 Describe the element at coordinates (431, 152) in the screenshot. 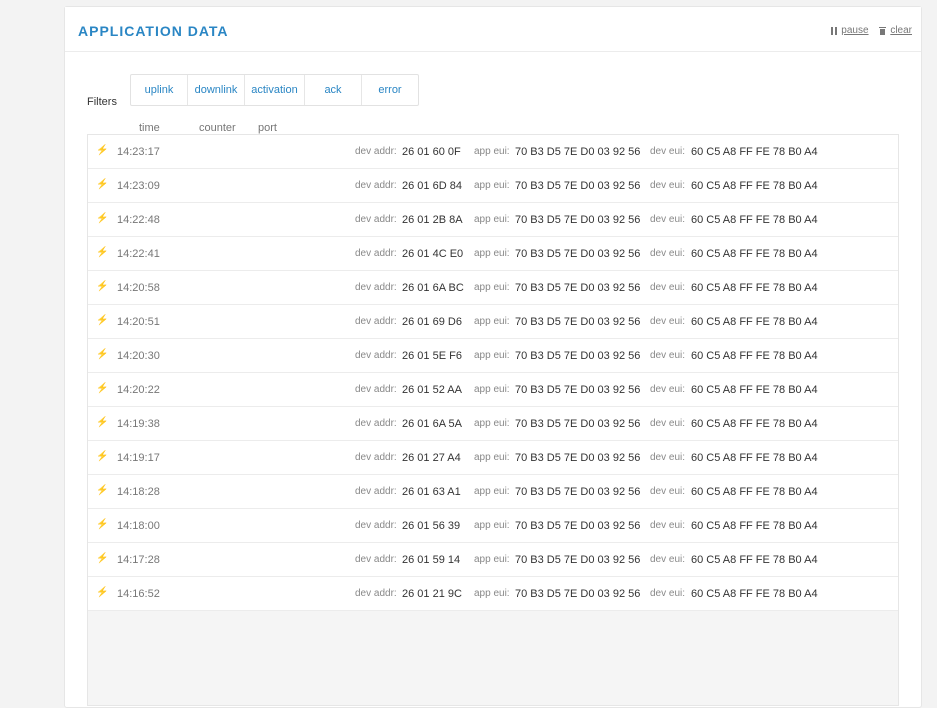

I see `dev-addr-value: 26 01 60 0F` at that location.